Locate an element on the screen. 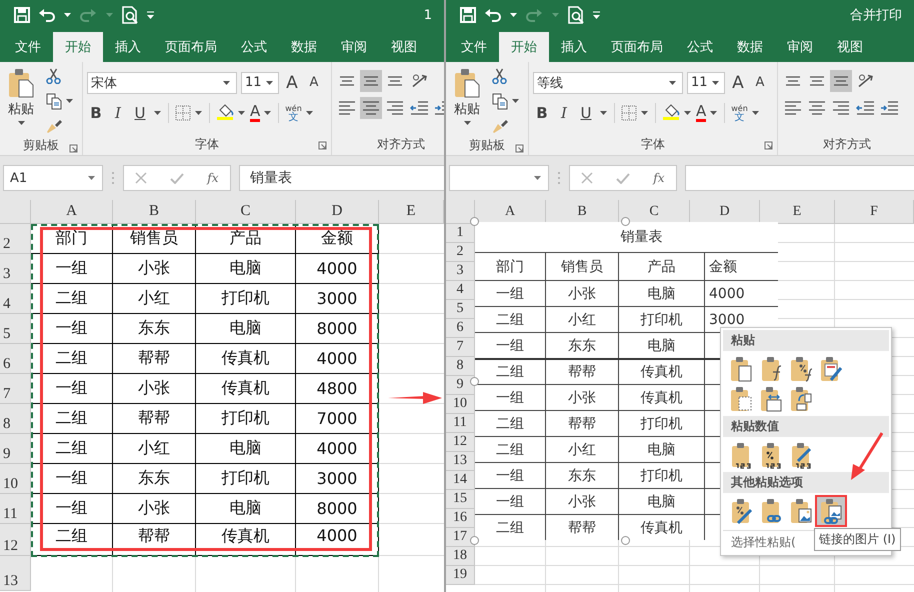 The height and width of the screenshot is (592, 914). column-header: F is located at coordinates (874, 212).